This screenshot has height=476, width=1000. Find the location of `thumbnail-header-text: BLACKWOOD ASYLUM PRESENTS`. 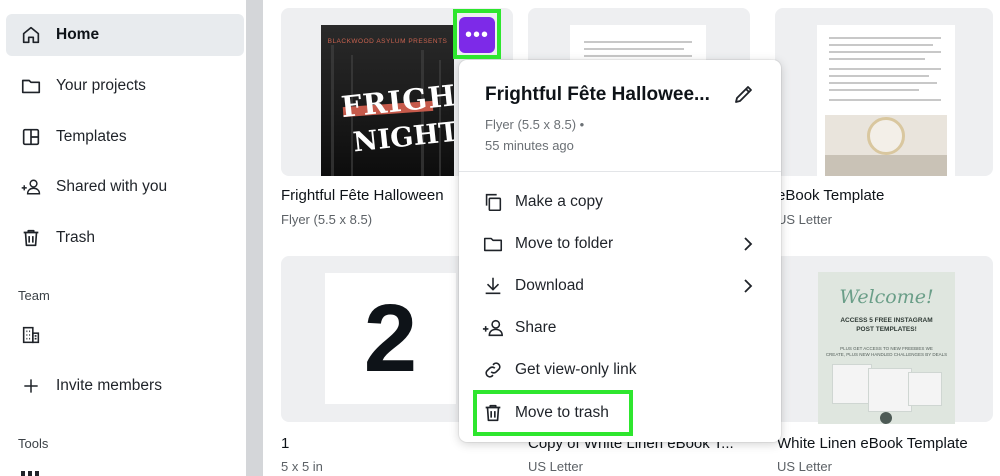

thumbnail-header-text: BLACKWOOD ASYLUM PRESENTS is located at coordinates (387, 41).